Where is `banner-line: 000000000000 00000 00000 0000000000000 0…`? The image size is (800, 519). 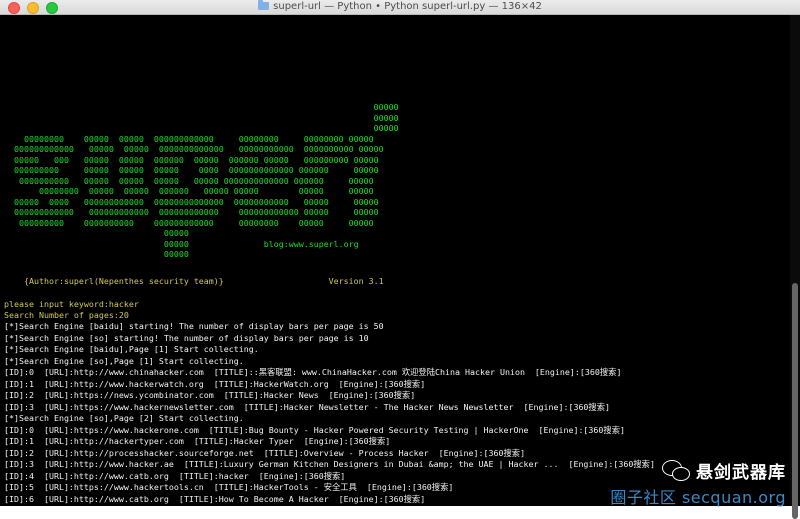
banner-line: 000000000000 00000 00000 0000000000000 0… is located at coordinates (194, 149).